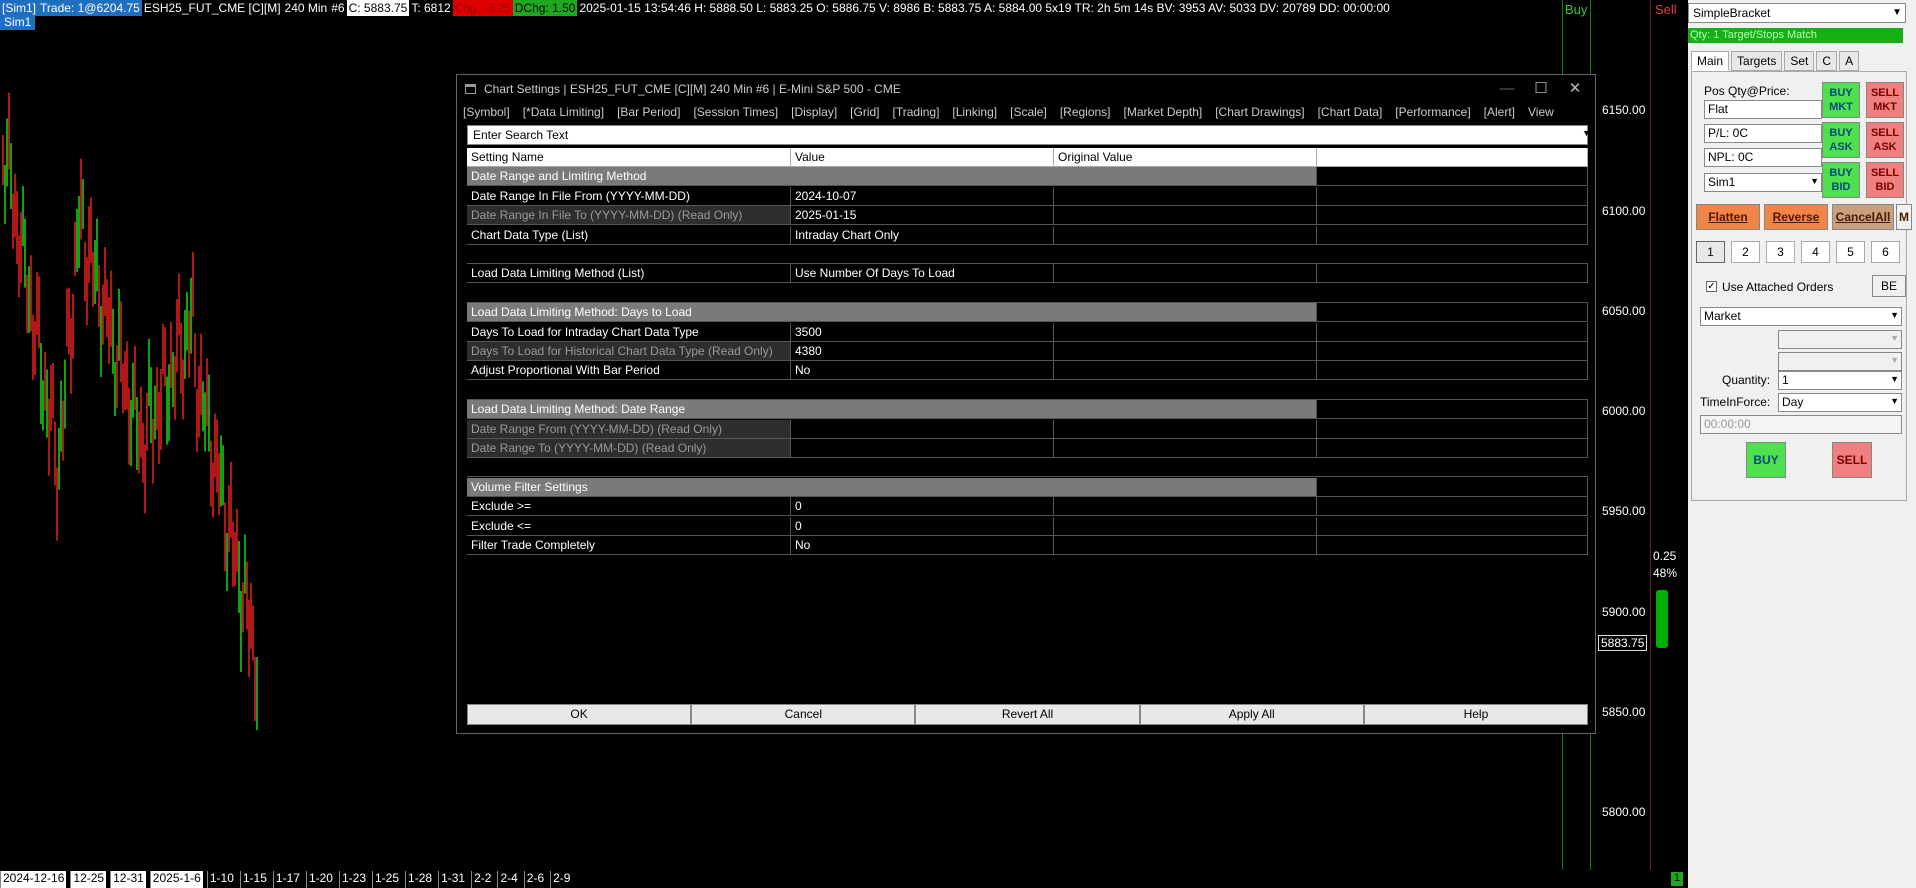  I want to click on settings-tab: [Alert], so click(1499, 112).